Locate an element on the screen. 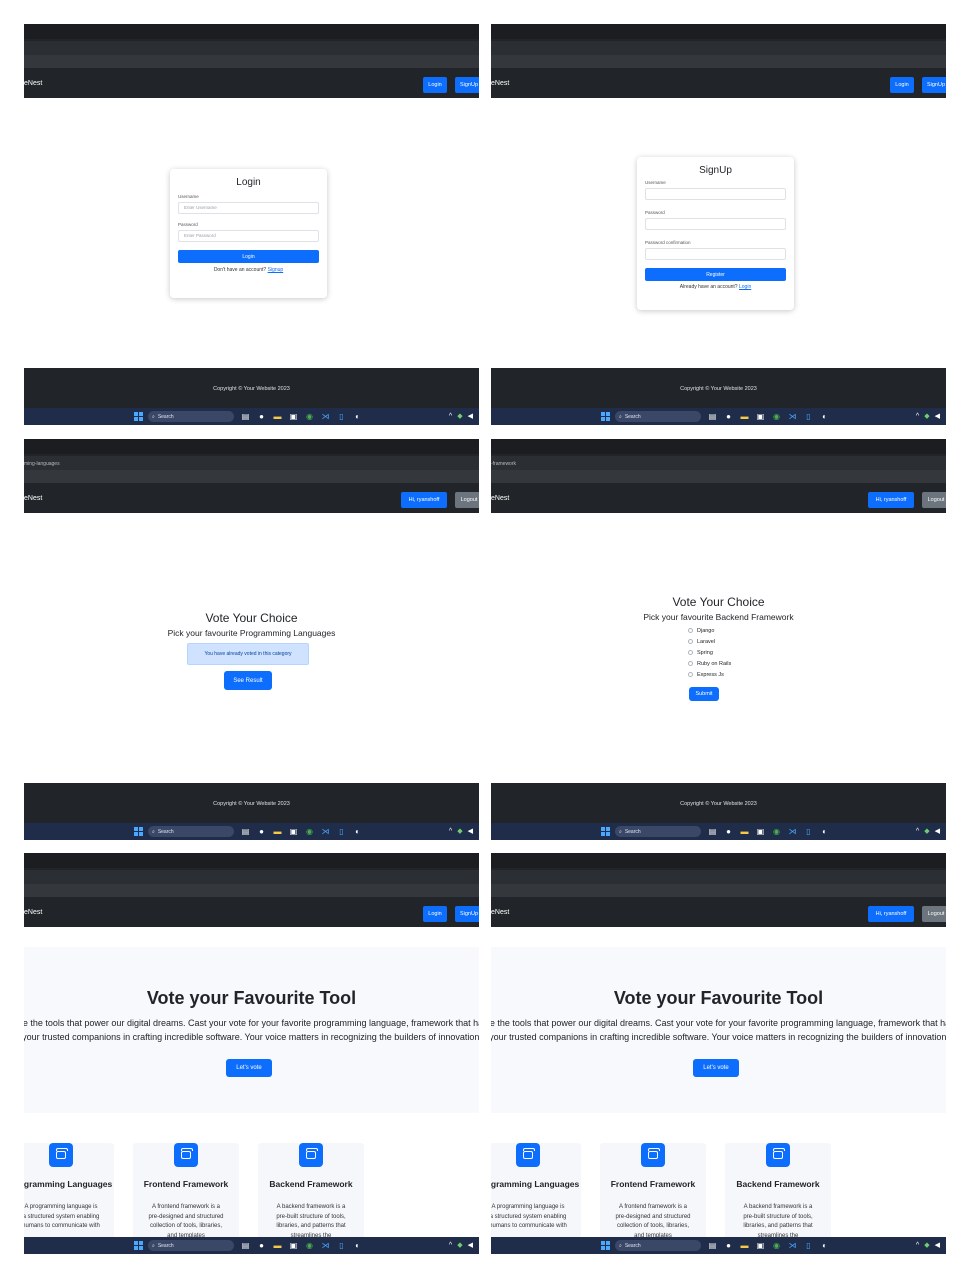 This screenshot has width=970, height=1280. password-input: Enter Password is located at coordinates (248, 236).